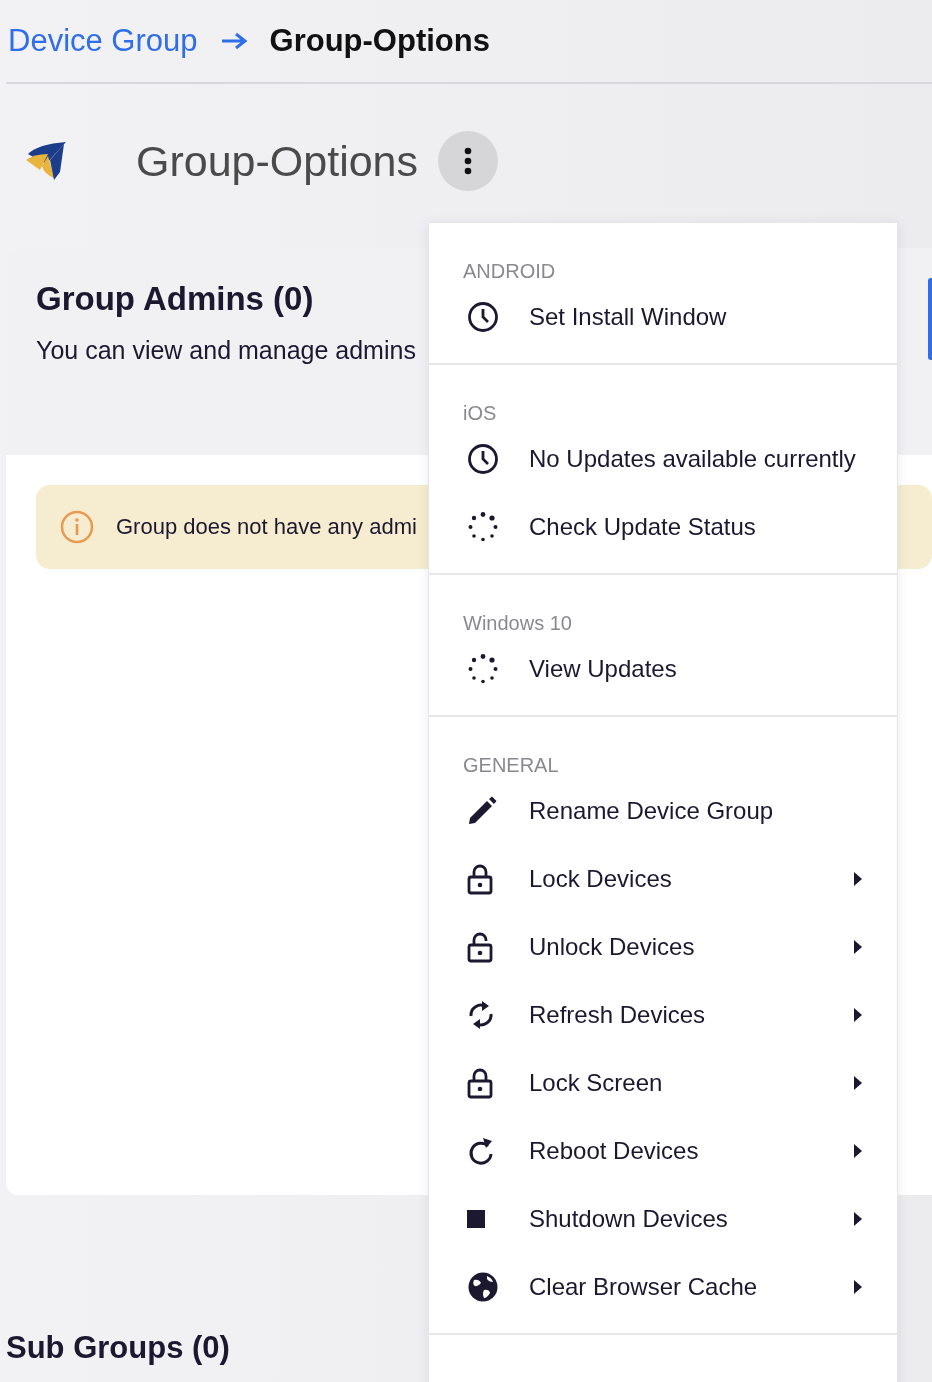 The height and width of the screenshot is (1382, 932). I want to click on menu-item: Check Update Status, so click(663, 527).